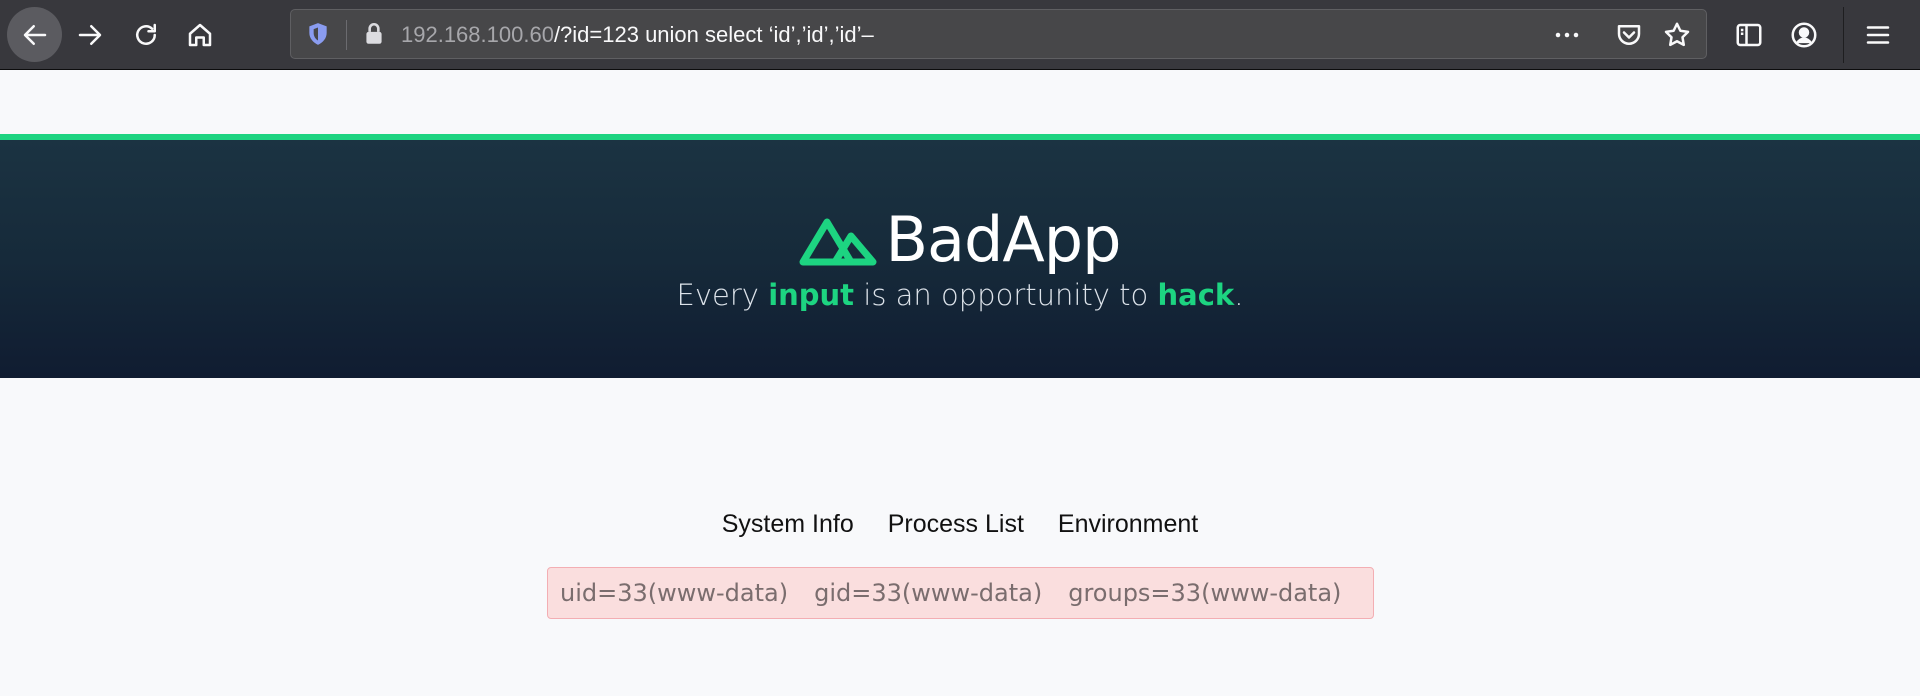  What do you see at coordinates (788, 524) in the screenshot?
I see `tab-system-info: System Info` at bounding box center [788, 524].